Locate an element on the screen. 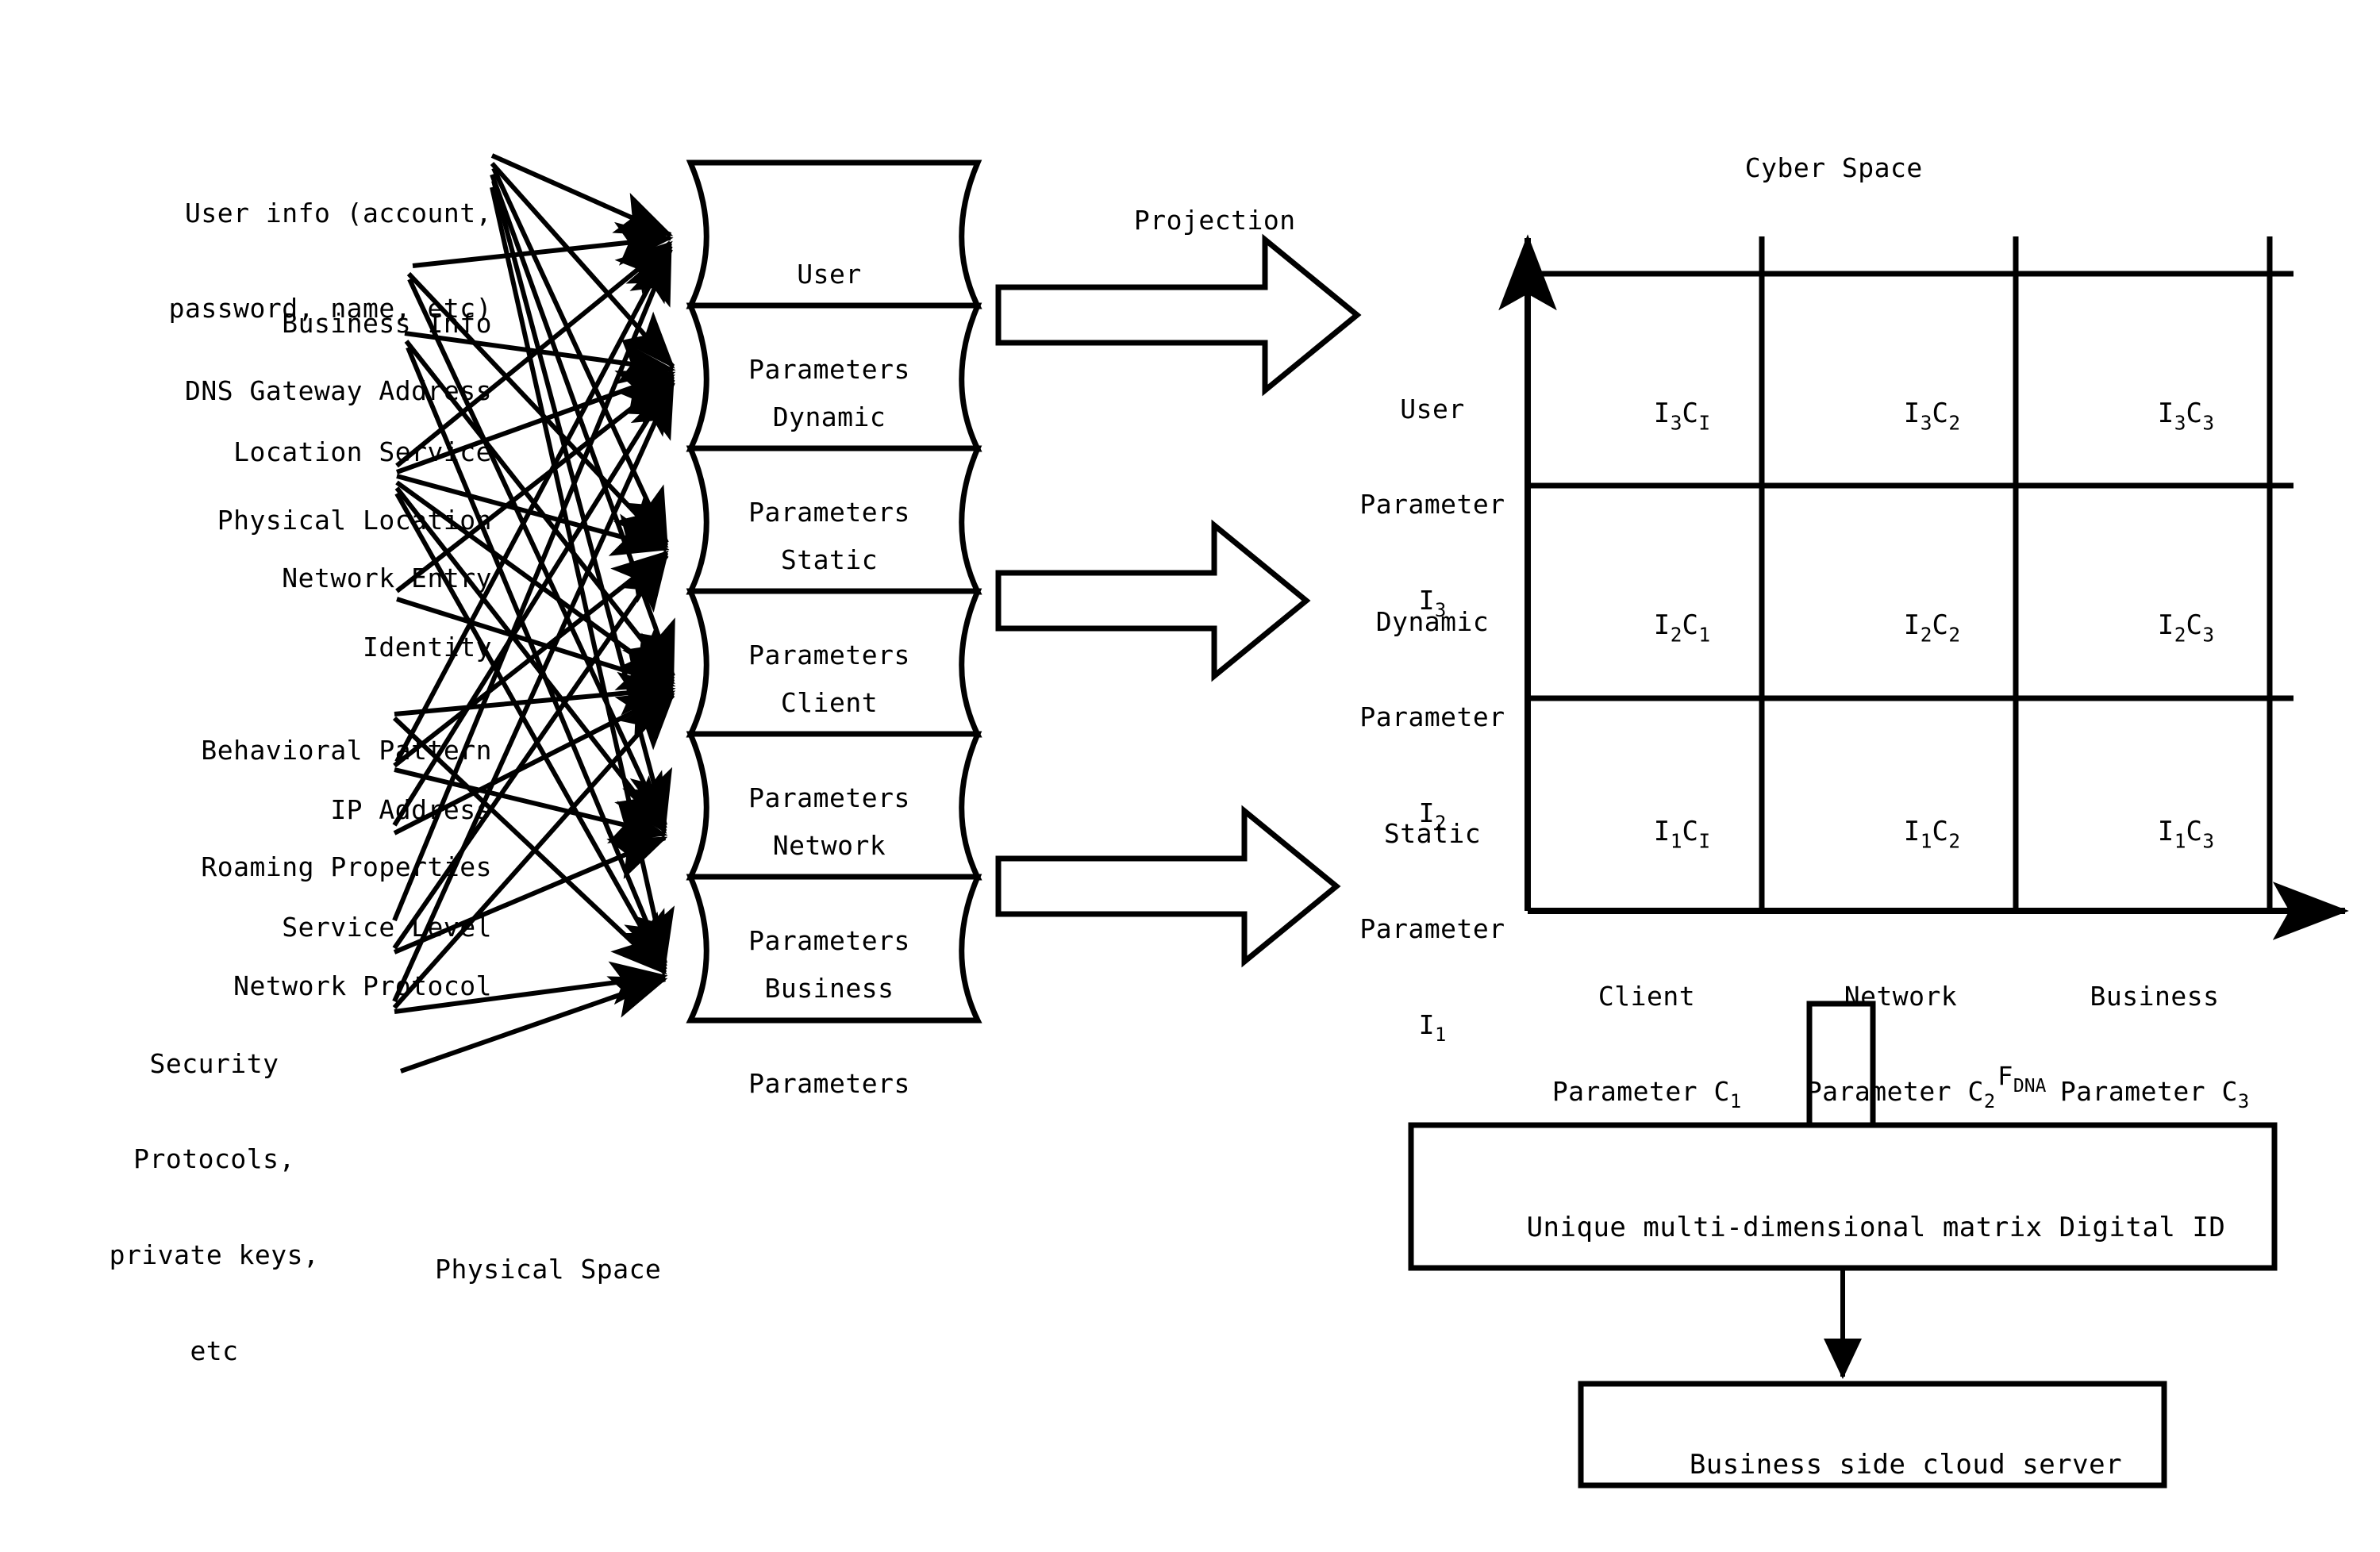 This screenshot has width=2380, height=1552. row-axis-label-line: Dynamic is located at coordinates (1432, 621).